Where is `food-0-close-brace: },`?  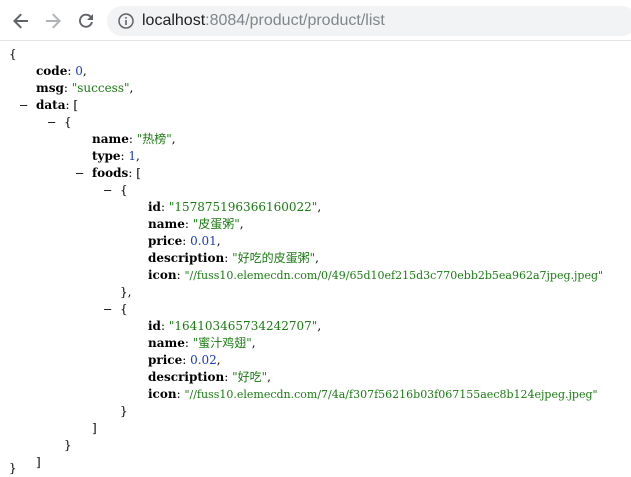
food-0-close-brace: }, is located at coordinates (126, 292).